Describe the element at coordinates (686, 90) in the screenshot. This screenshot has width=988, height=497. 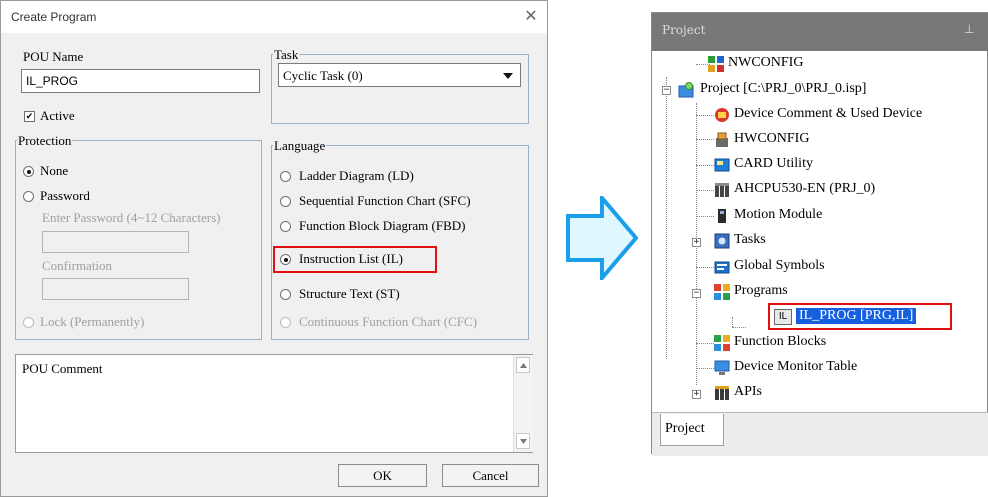
I see `project-icon` at that location.